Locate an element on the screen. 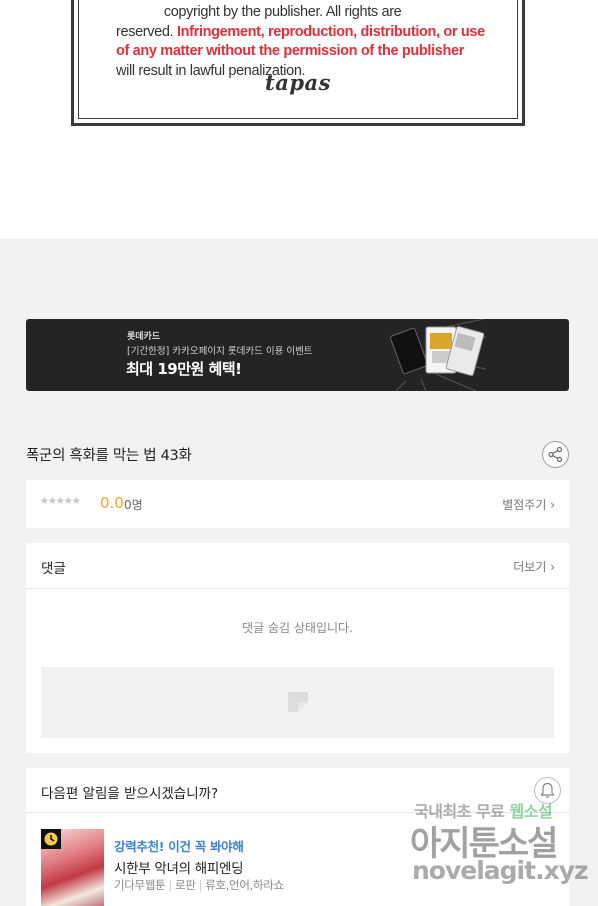 The width and height of the screenshot is (598, 906). comment-input-box is located at coordinates (297, 702).